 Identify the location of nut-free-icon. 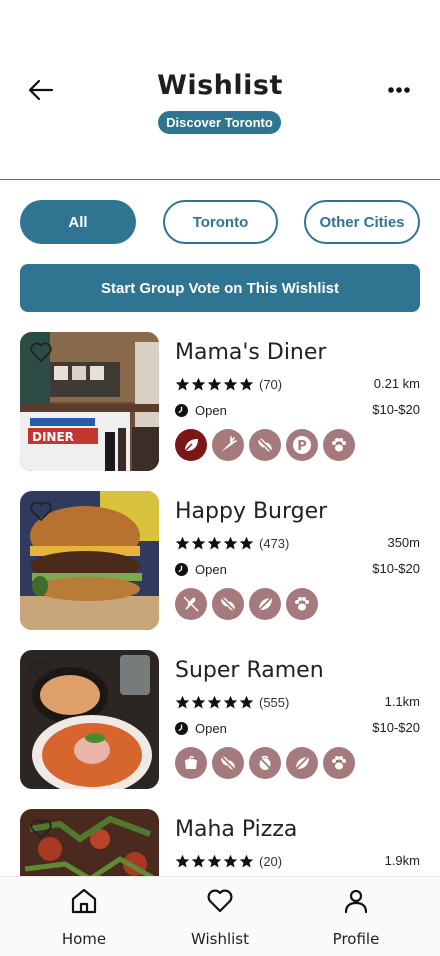
(265, 763).